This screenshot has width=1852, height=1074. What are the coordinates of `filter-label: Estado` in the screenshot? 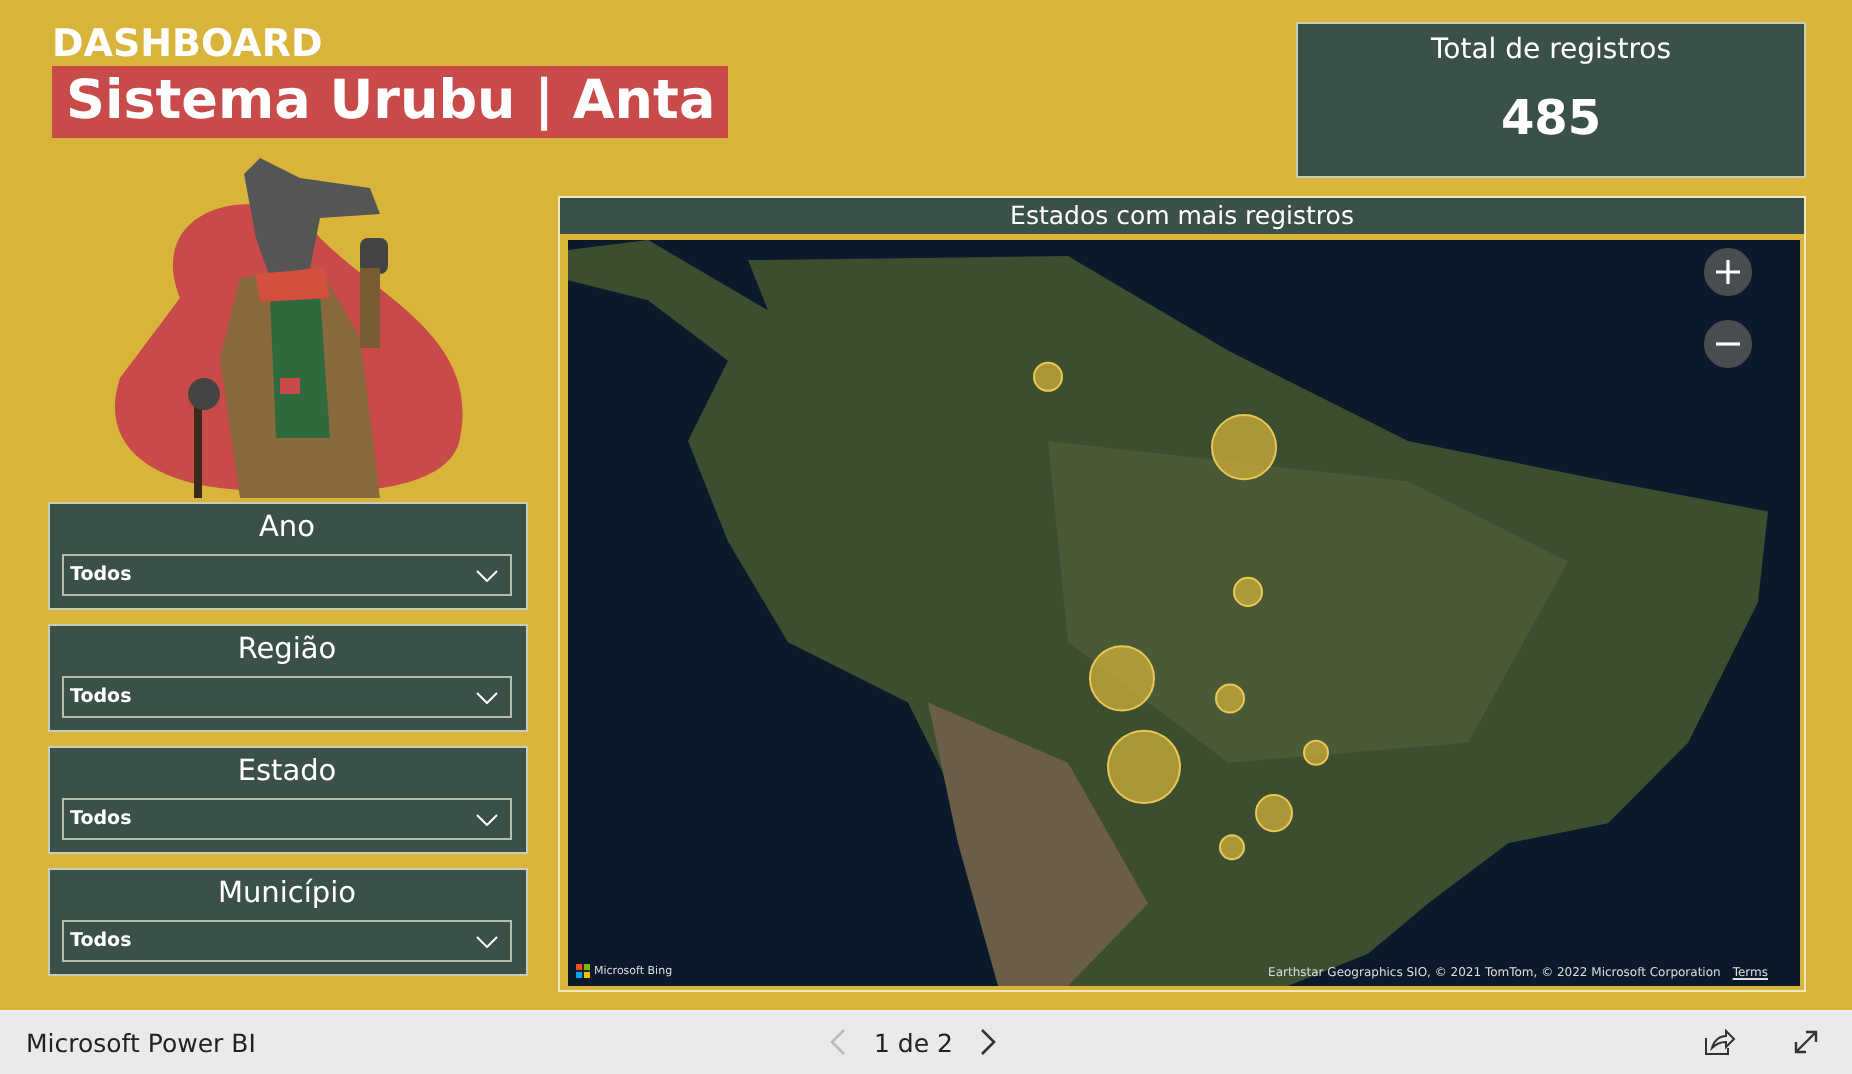 It's located at (287, 773).